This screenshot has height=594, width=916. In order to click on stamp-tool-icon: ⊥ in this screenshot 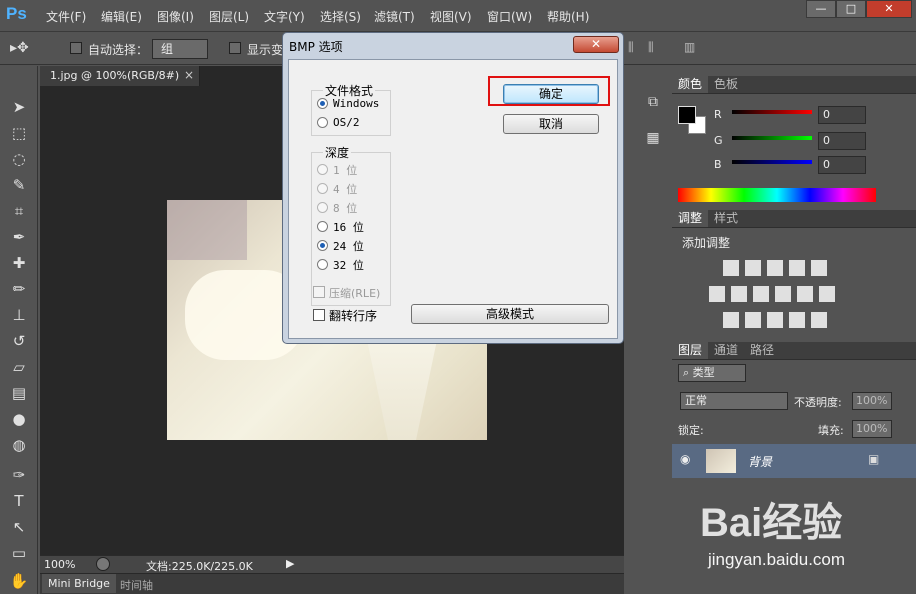, I will do `click(19, 315)`.